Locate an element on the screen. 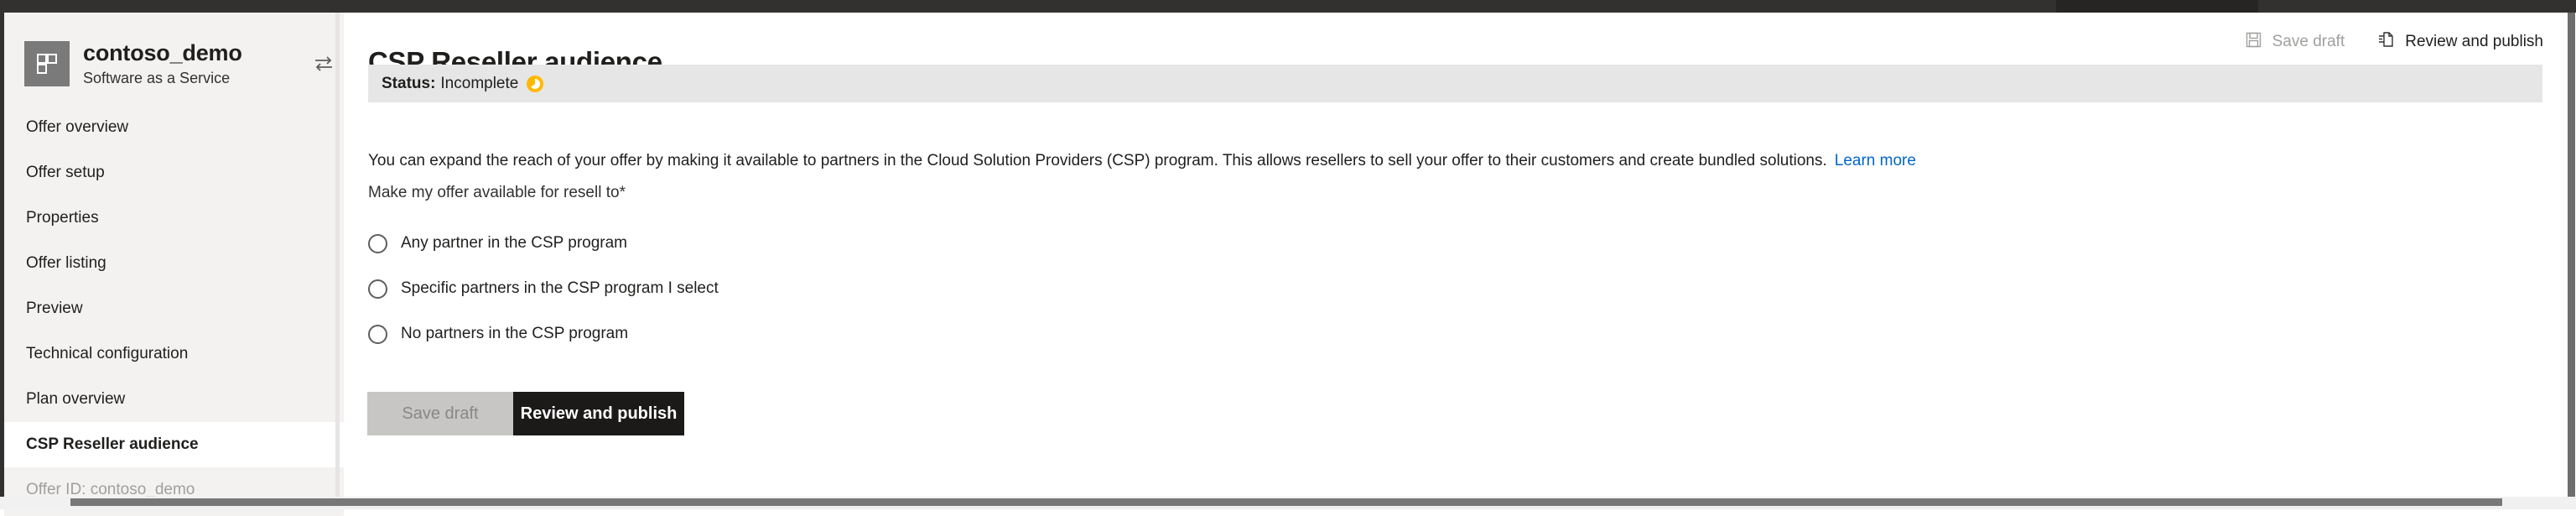 The height and width of the screenshot is (516, 2576). status-label: Status: is located at coordinates (409, 83).